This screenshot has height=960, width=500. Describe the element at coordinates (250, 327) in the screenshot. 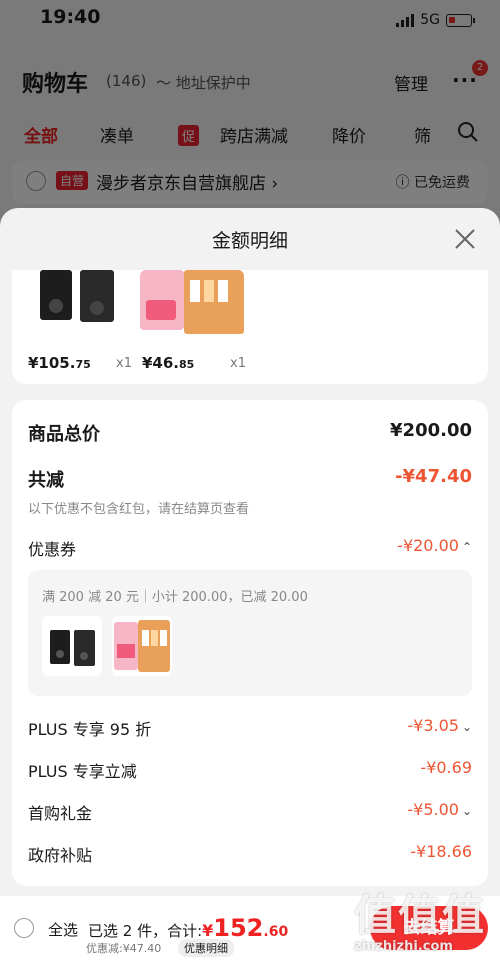

I see `products-card: ¥105.75 x1 ¥46.85 x1` at that location.